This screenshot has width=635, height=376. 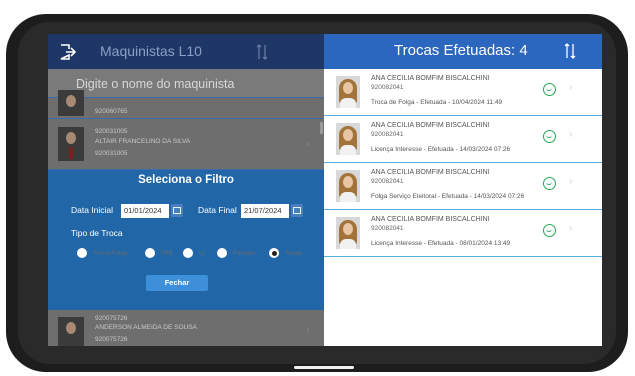 I want to click on radio-li, so click(x=188, y=253).